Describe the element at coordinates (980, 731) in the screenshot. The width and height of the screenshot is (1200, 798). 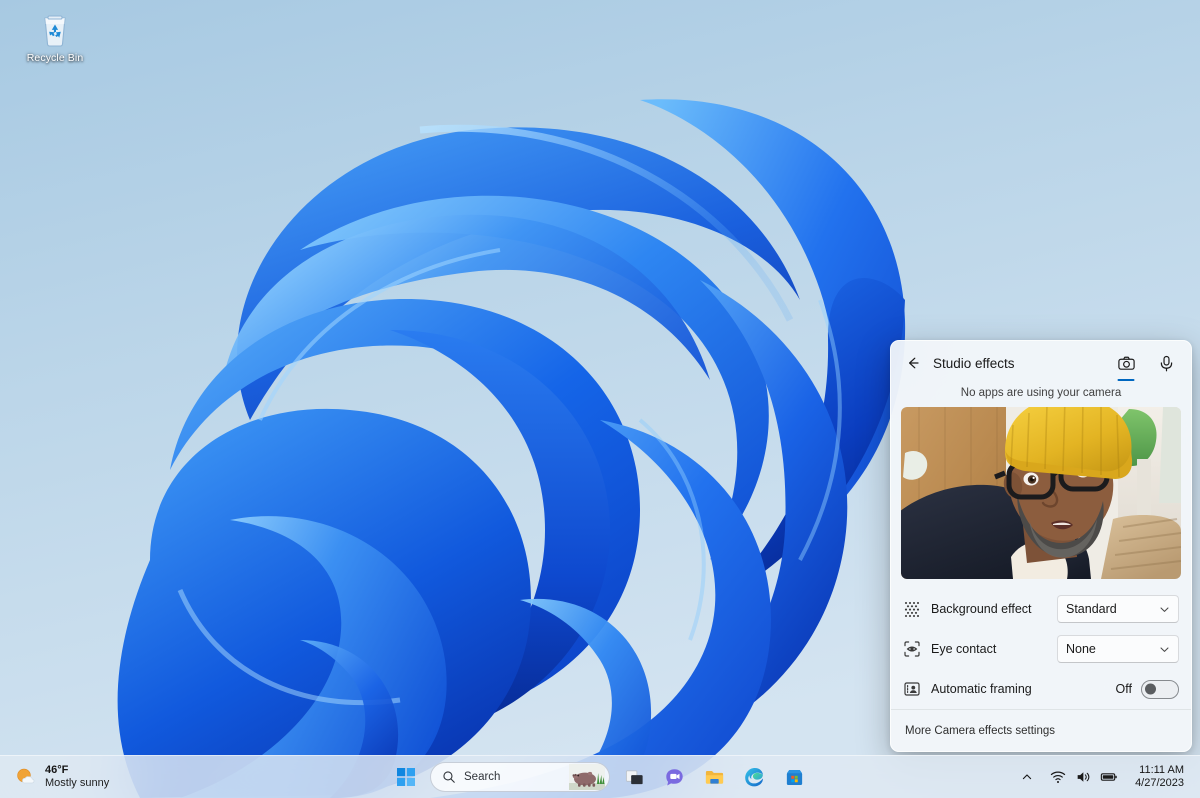
I see `more-camera-effects-settings-link: More Camera effects settings` at that location.